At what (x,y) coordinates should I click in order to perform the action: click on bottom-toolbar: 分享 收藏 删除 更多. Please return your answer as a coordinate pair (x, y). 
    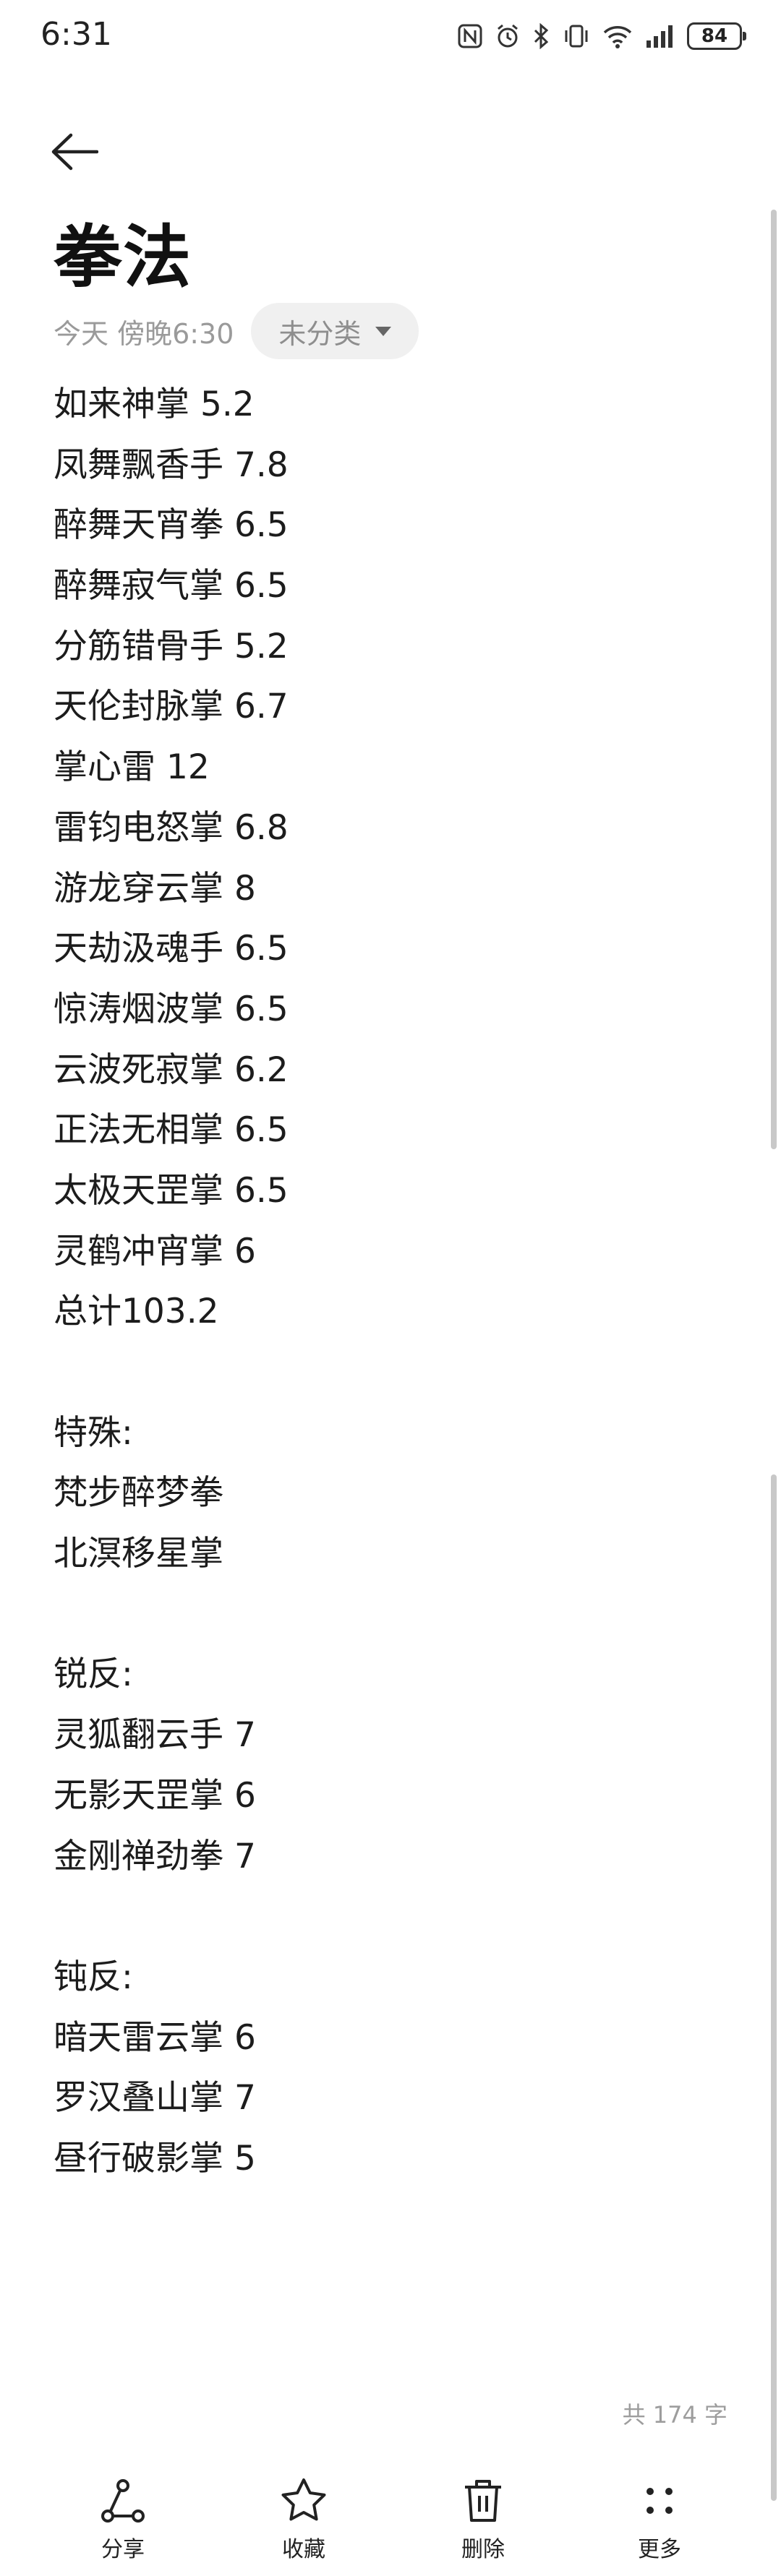
    Looking at the image, I should click on (390, 2524).